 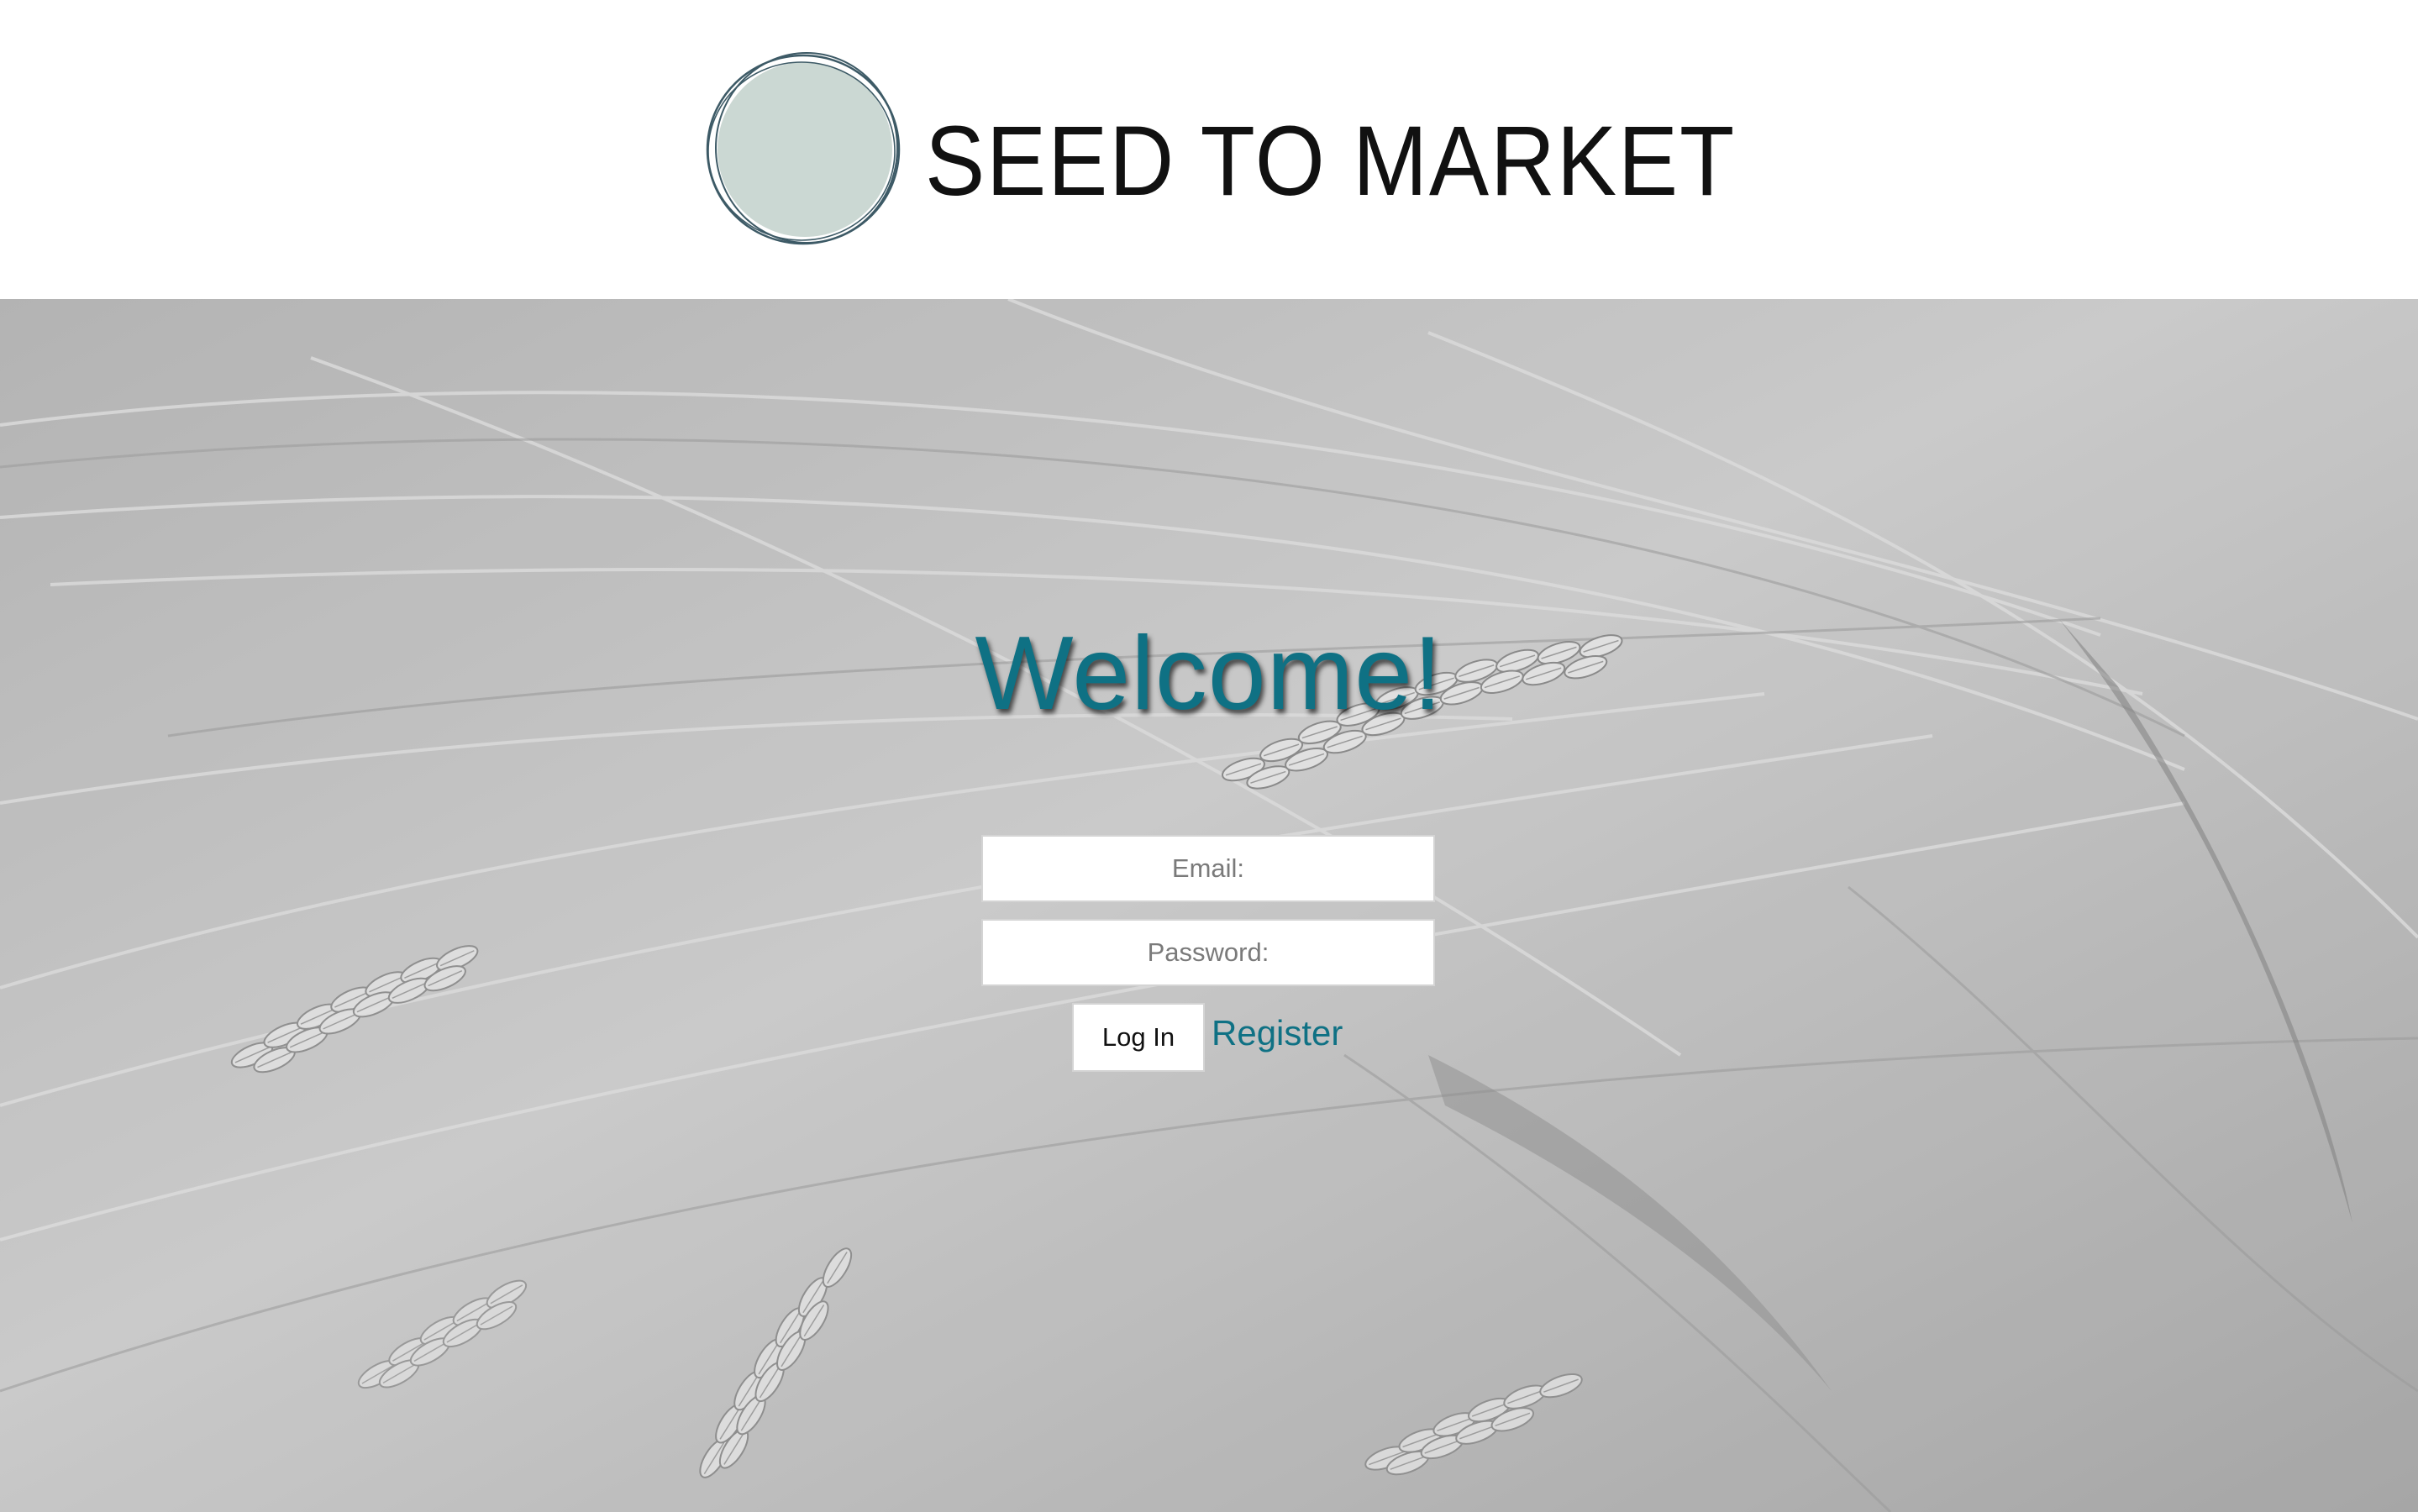 I want to click on logo-wordmark-text: SEED TO MARKET, so click(x=1330, y=158).